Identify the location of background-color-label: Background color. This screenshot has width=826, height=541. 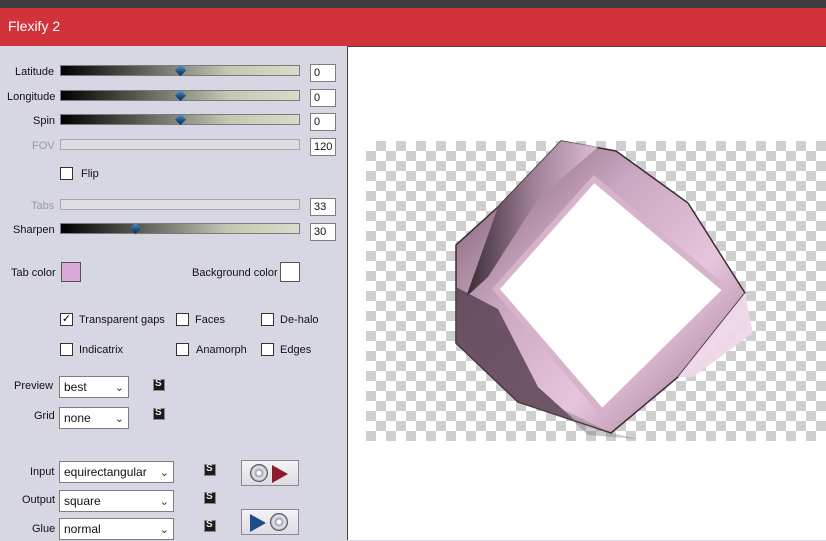
(235, 273).